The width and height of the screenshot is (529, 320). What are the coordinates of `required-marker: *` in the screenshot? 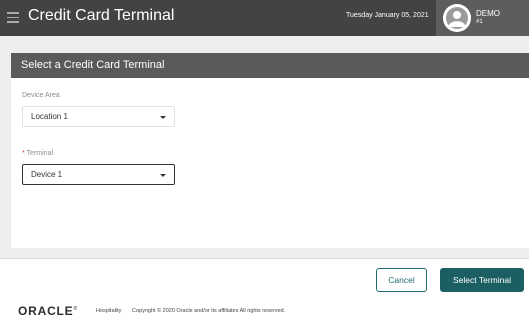 It's located at (23, 153).